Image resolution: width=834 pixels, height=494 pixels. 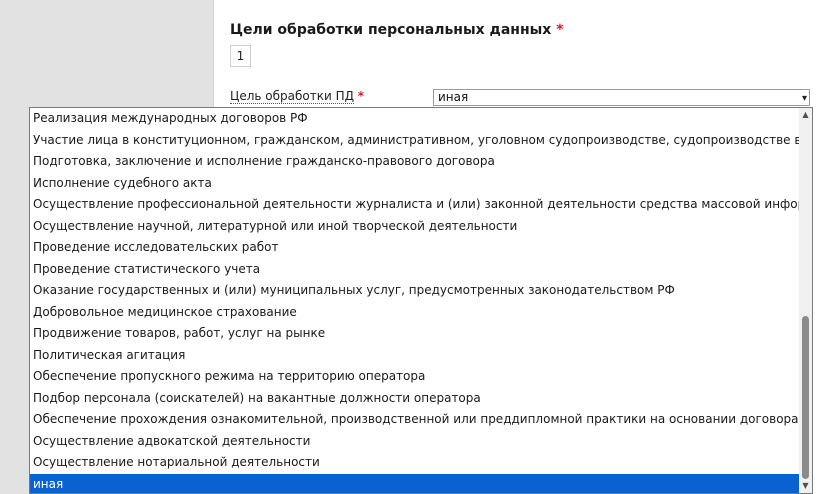 What do you see at coordinates (415, 118) in the screenshot?
I see `dropdown-option: Реализация международных договоров РФ` at bounding box center [415, 118].